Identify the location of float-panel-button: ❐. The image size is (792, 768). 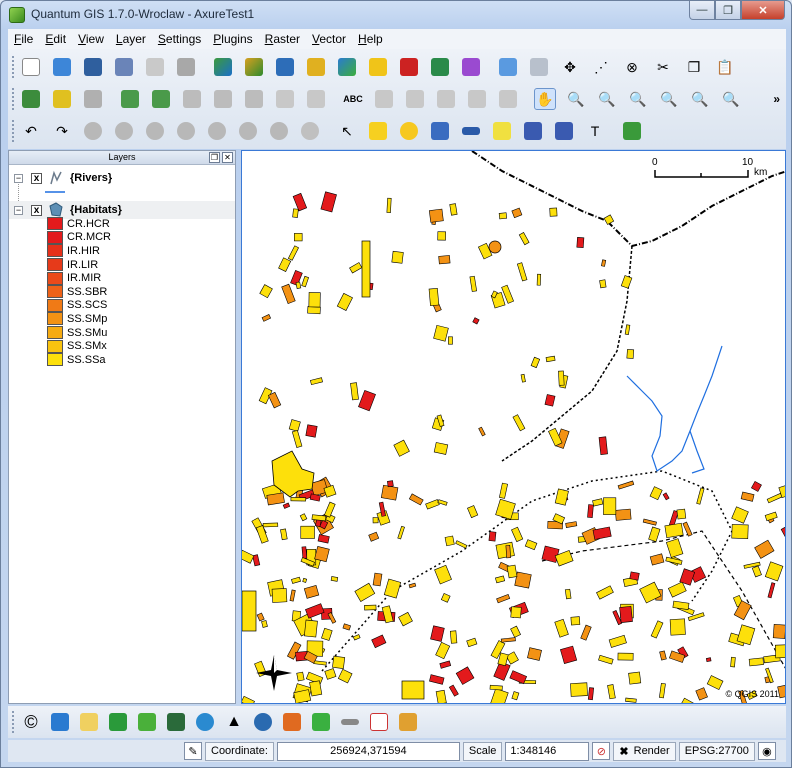
(214, 157).